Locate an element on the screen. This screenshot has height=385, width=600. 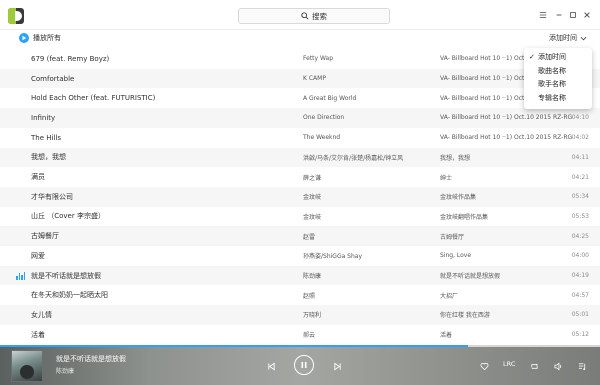
song-row: 我想，我想 洪啟/马条/艾尔肯/张楚/杨嘉松/钟立风 我想，我想 04:11 is located at coordinates (300, 157).